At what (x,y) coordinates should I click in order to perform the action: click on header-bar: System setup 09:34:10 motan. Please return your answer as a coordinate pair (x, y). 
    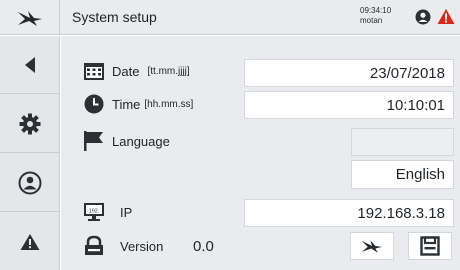
    Looking at the image, I should click on (230, 17).